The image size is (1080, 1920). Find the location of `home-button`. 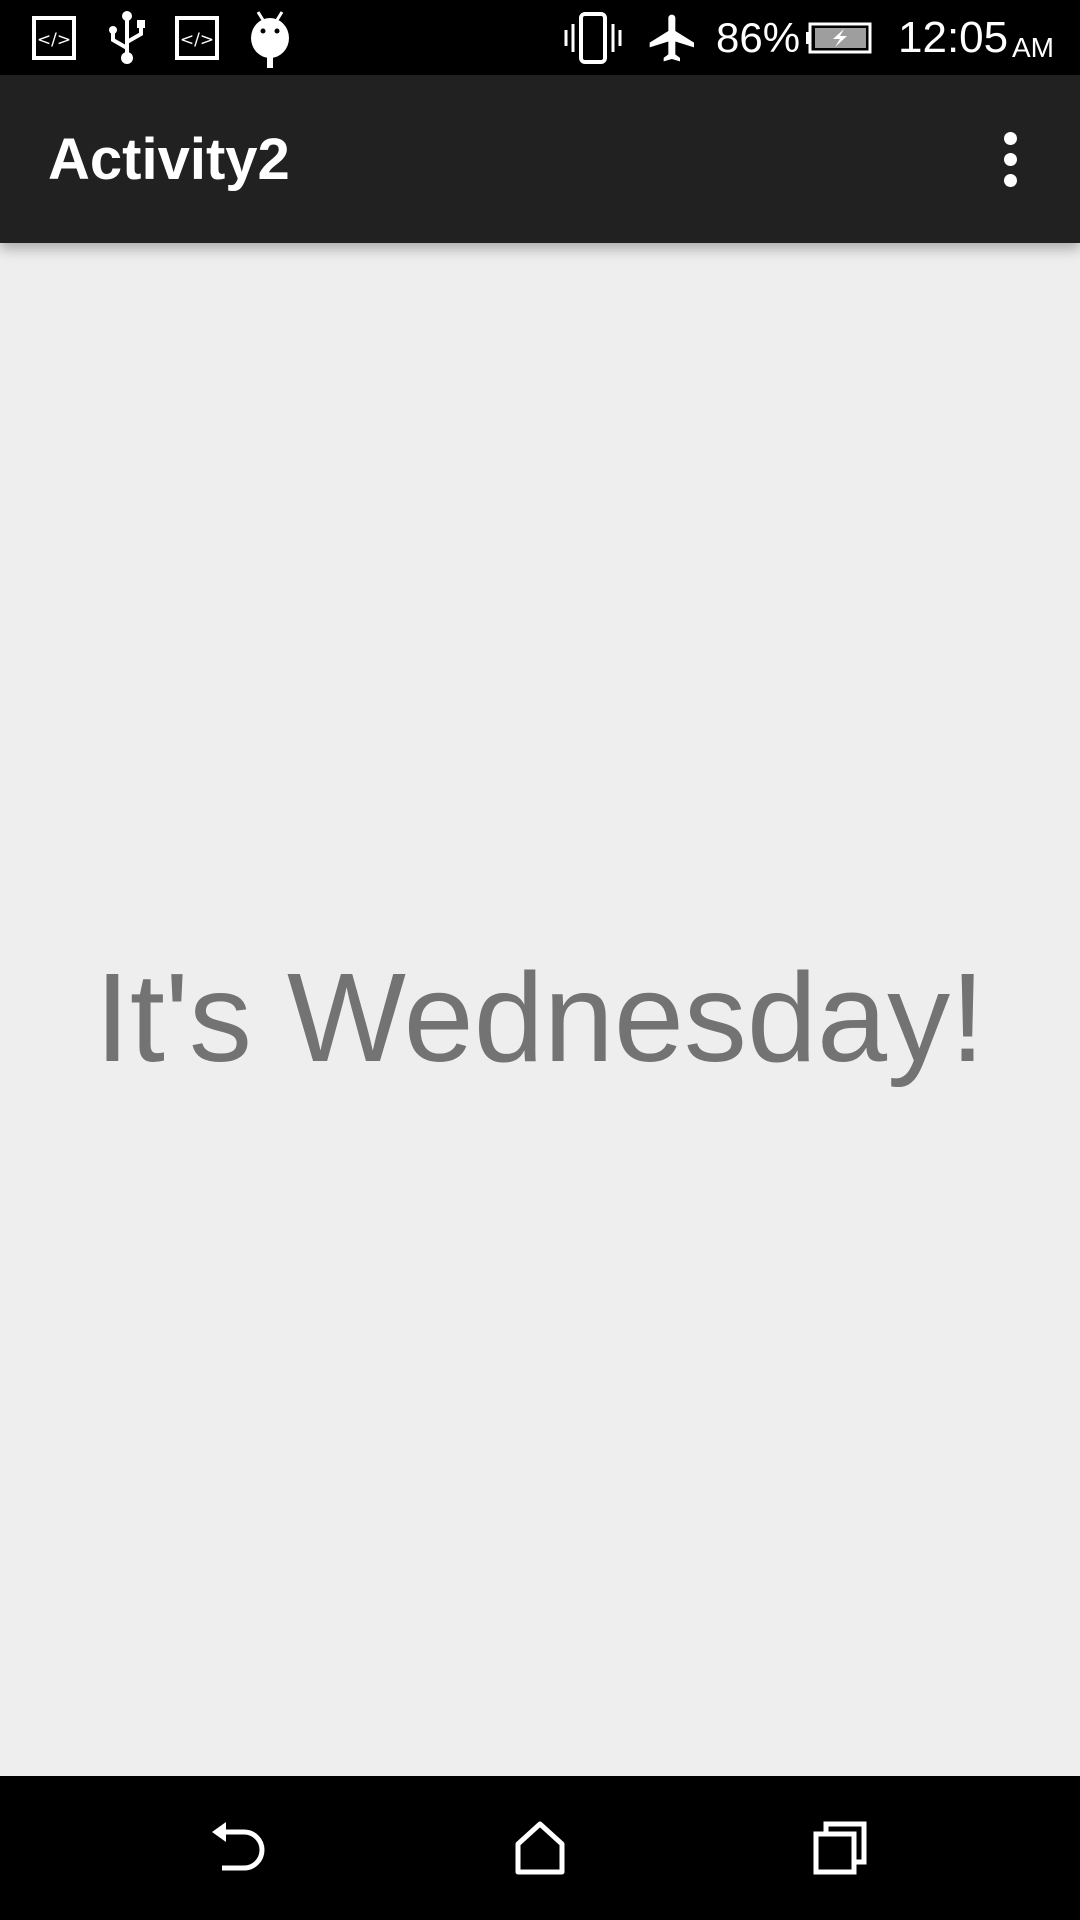

home-button is located at coordinates (540, 1848).